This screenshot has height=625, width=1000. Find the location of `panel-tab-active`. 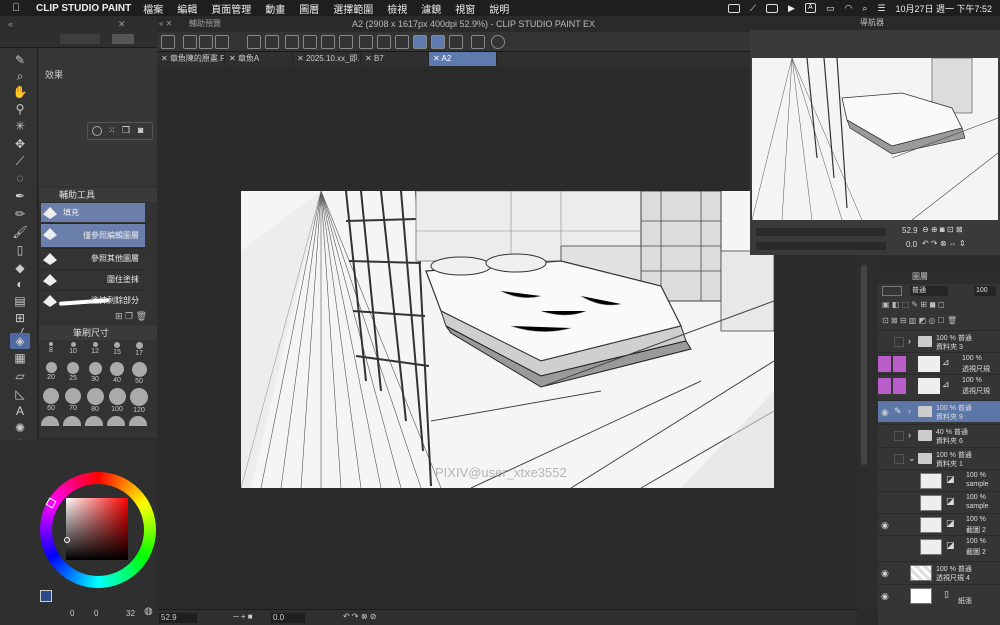

panel-tab-active is located at coordinates (123, 39).